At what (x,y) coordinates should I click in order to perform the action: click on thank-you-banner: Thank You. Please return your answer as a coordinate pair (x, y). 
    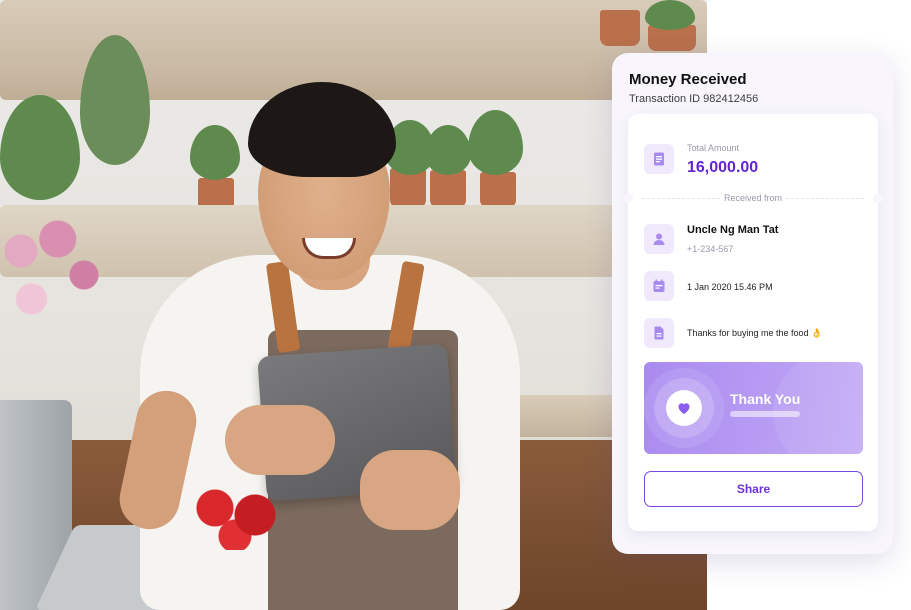
    Looking at the image, I should click on (753, 408).